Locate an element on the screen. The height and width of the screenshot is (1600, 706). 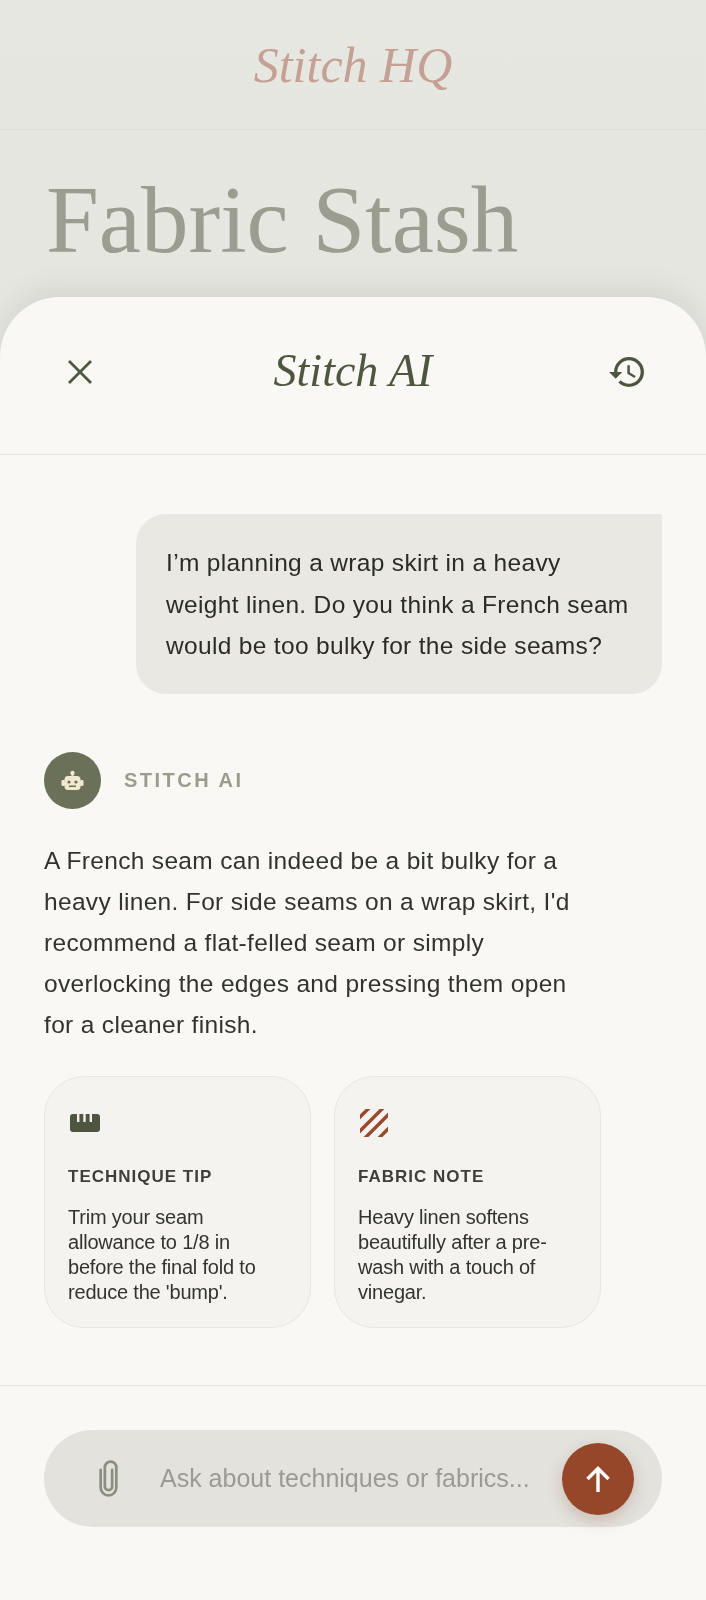
diagonal-stripes-icon is located at coordinates (374, 1122).